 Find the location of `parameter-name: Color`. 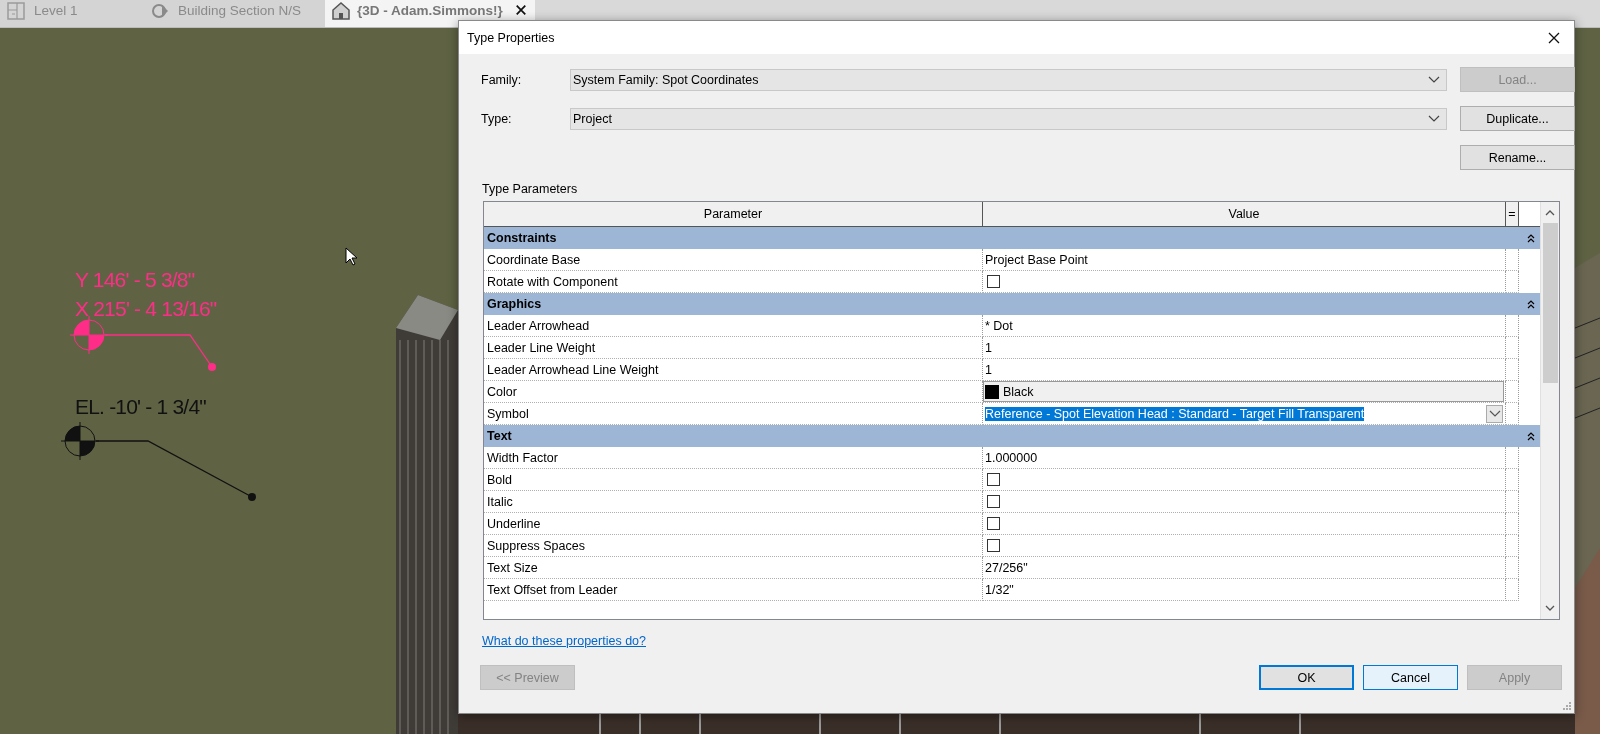

parameter-name: Color is located at coordinates (733, 392).